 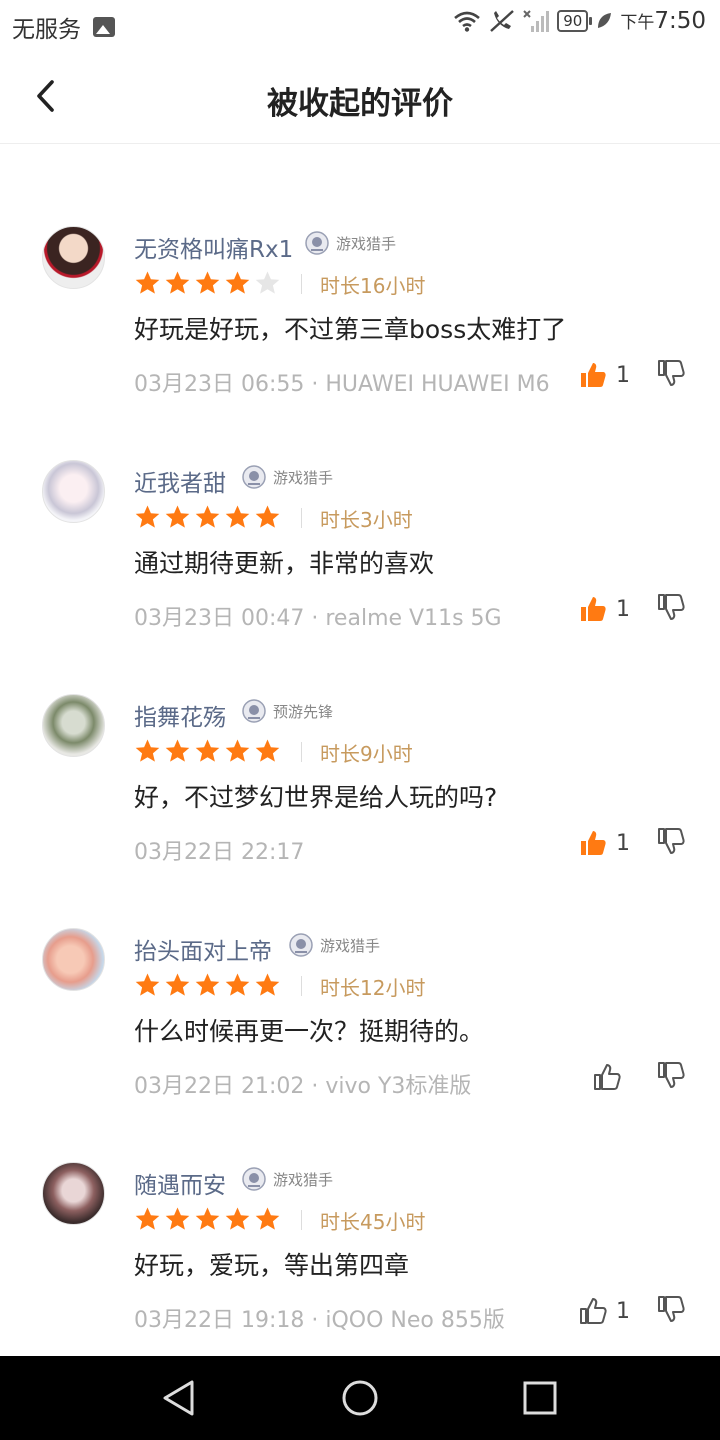 I want to click on play-duration: 时长12小时, so click(x=373, y=988).